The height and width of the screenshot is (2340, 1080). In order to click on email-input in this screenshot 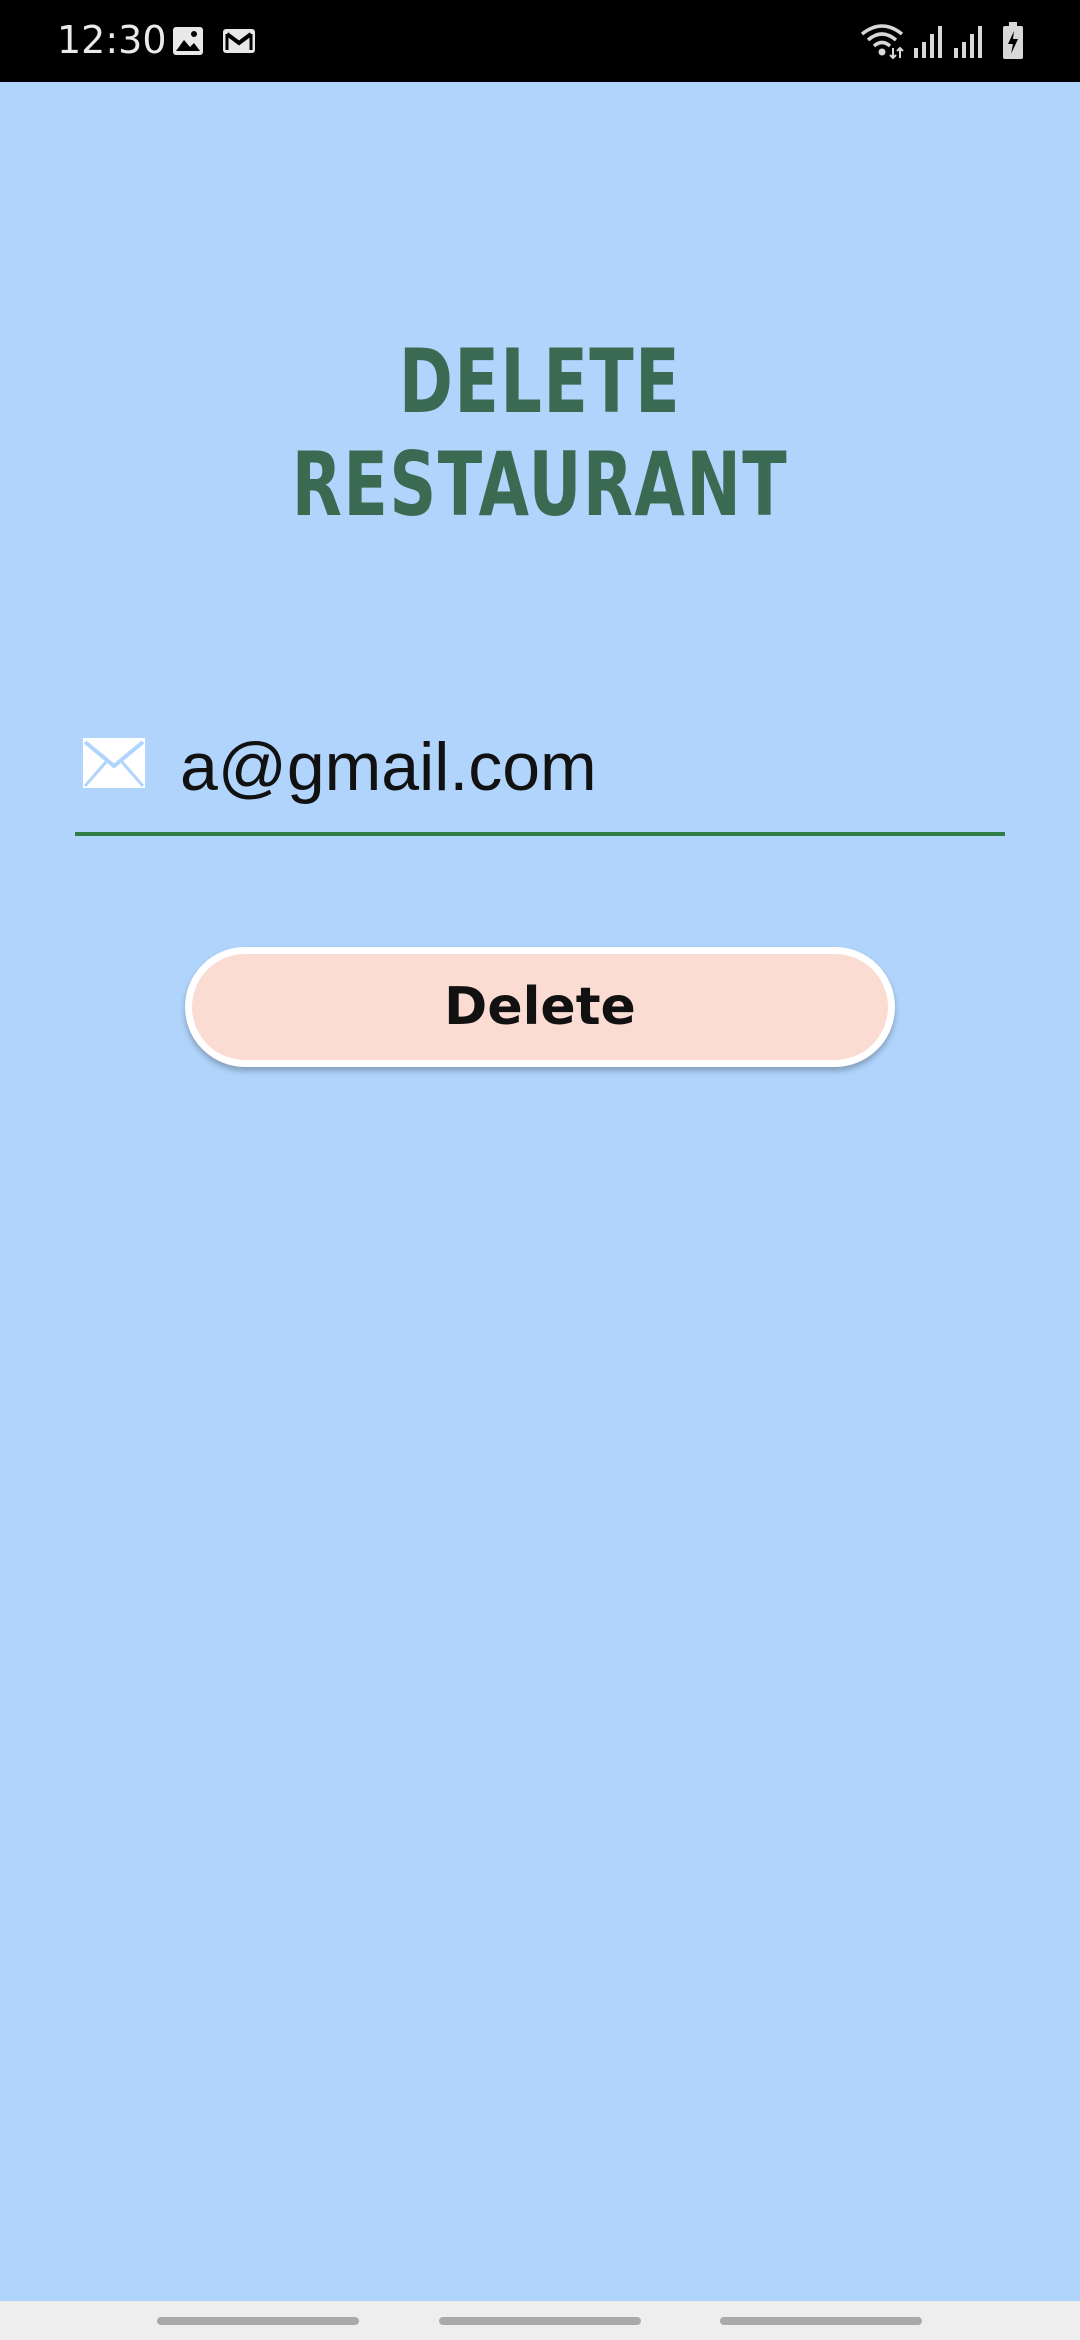, I will do `click(580, 767)`.